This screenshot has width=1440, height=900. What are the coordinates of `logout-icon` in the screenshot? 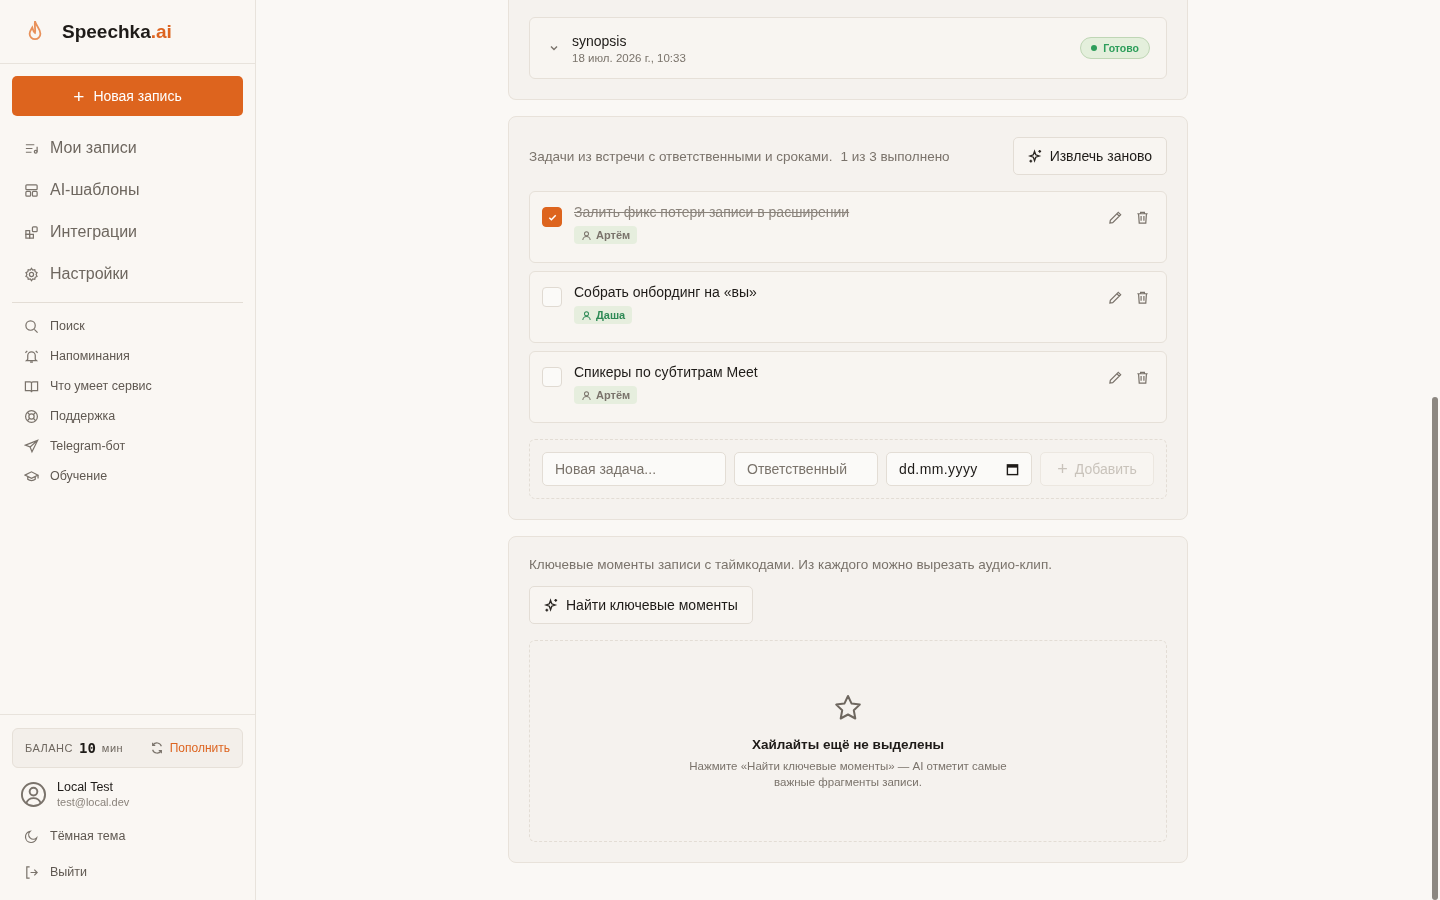 It's located at (31, 872).